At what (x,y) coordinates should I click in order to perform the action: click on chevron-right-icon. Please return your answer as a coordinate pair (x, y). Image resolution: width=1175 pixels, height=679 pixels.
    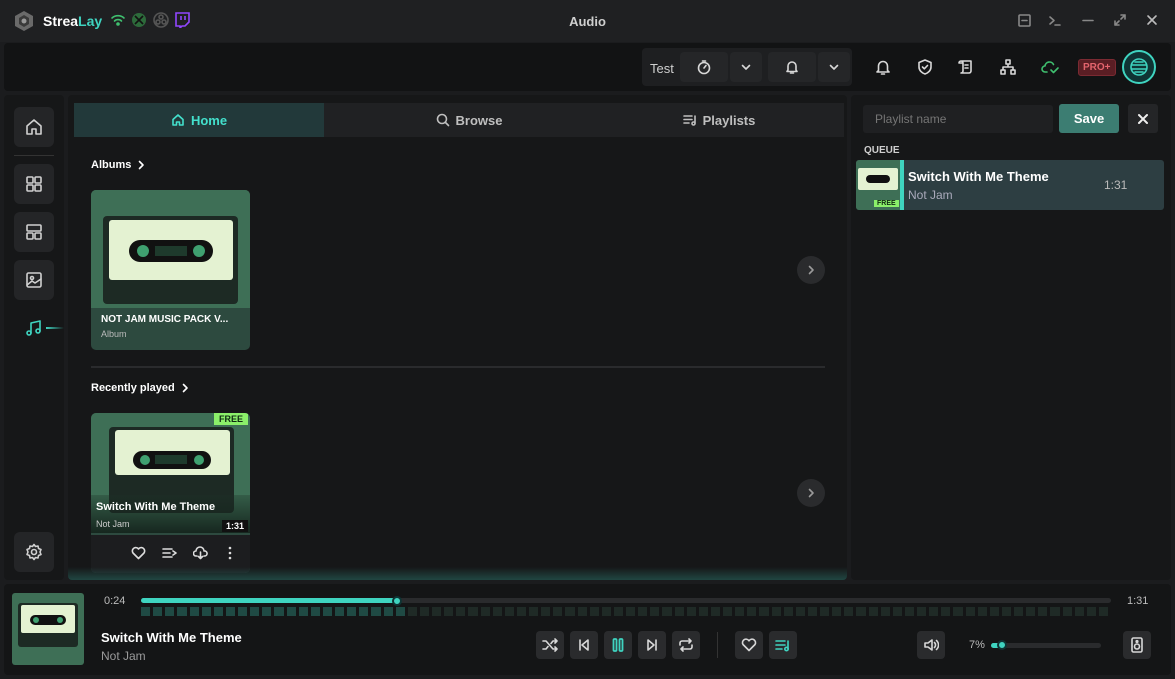
    Looking at the image, I should click on (141, 165).